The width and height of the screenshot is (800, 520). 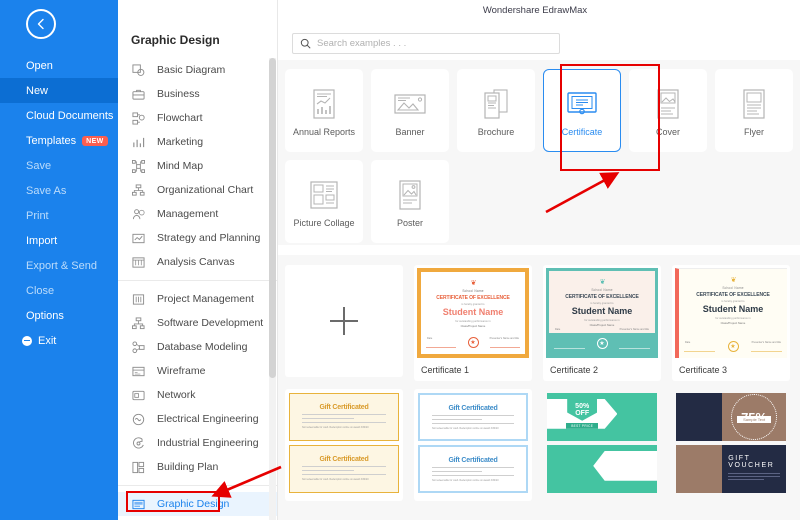 I want to click on sidebar-item-import: Import, so click(x=59, y=240).